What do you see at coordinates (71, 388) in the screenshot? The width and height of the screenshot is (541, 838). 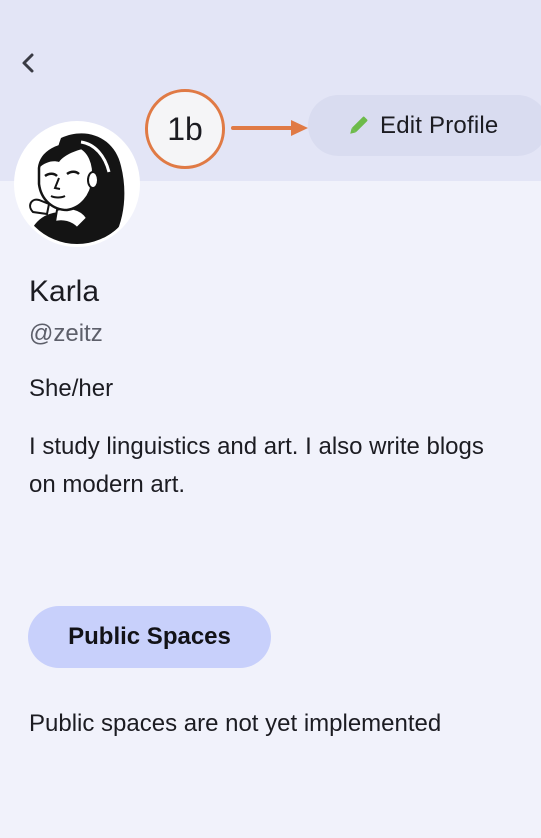 I see `profile-pronouns: She/her` at bounding box center [71, 388].